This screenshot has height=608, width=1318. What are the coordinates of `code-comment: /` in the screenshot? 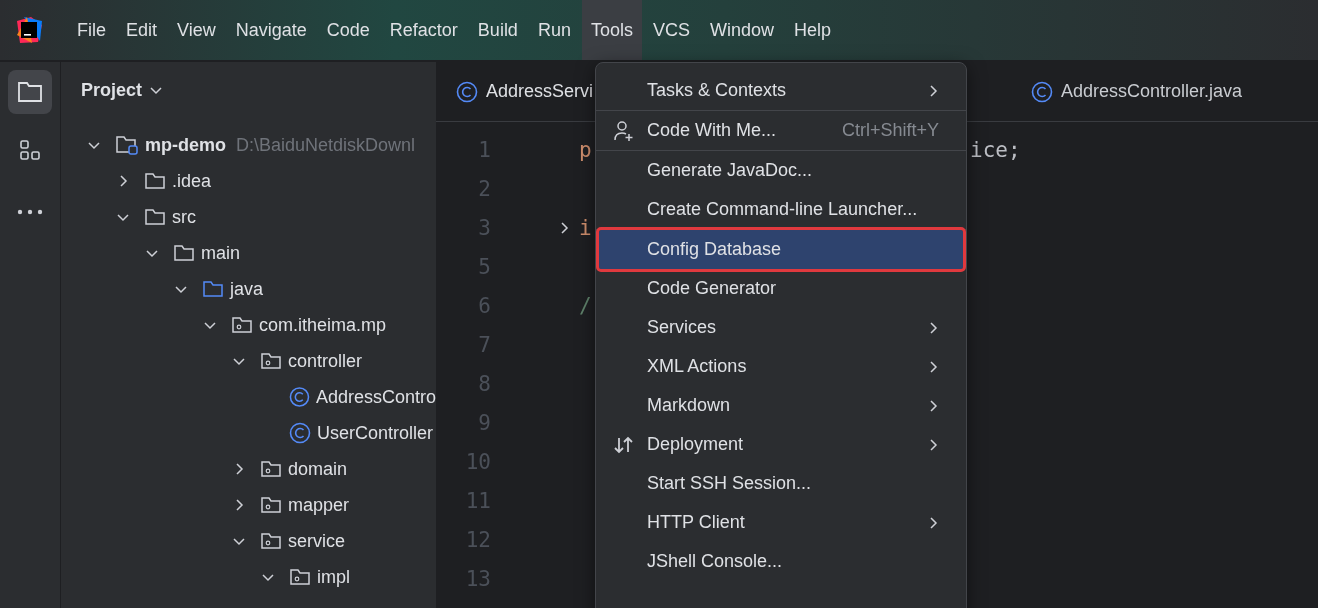 It's located at (585, 305).